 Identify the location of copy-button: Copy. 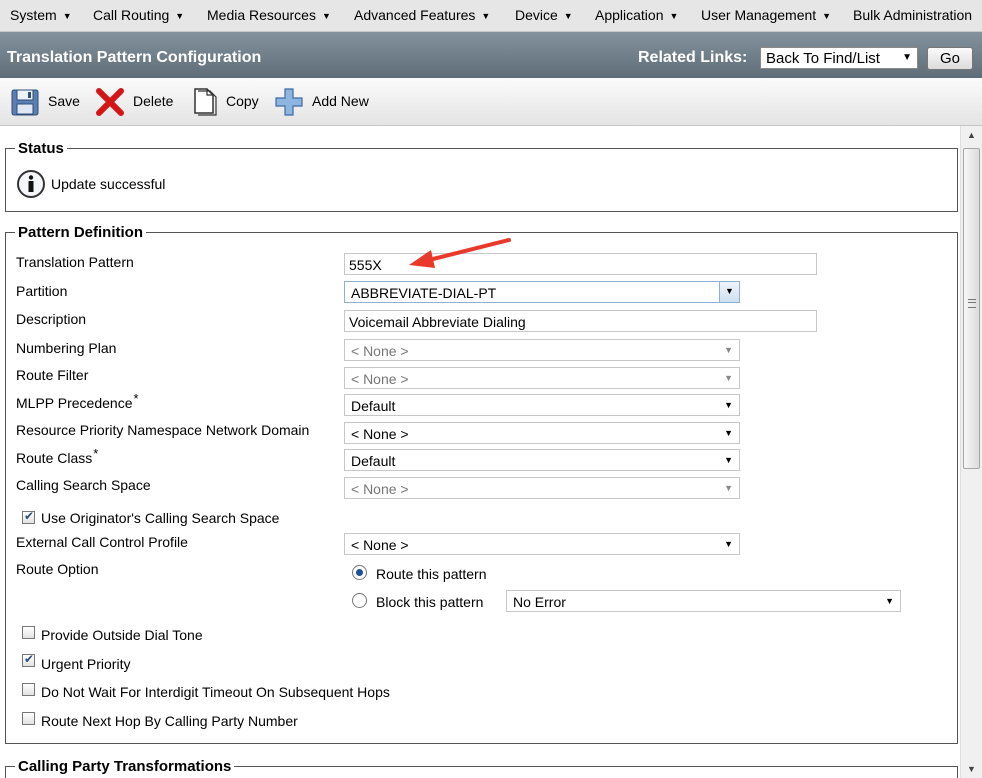
(227, 102).